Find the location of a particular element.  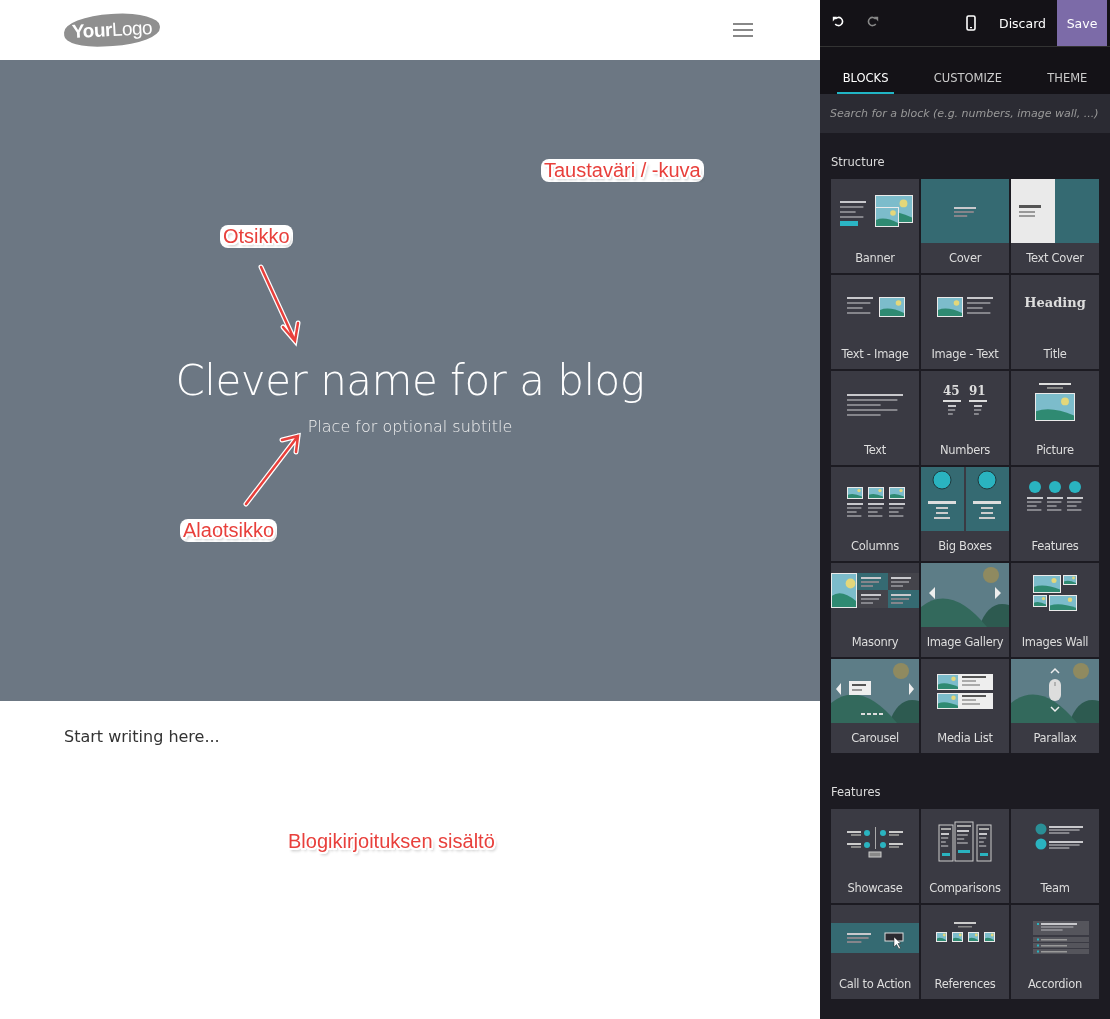

block-tile: Images Wall is located at coordinates (1055, 610).